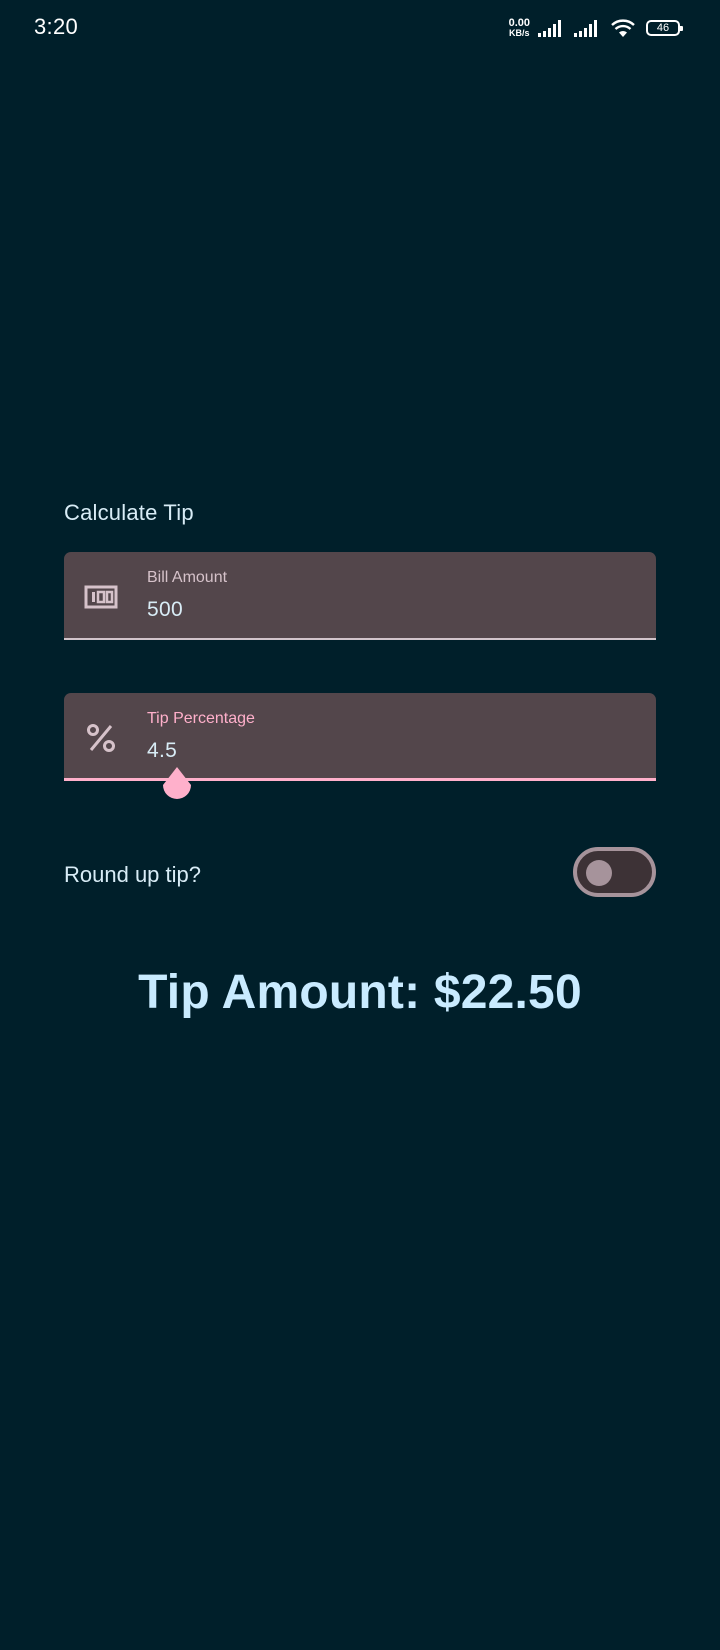 This screenshot has height=1650, width=720. I want to click on wifi-icon, so click(623, 28).